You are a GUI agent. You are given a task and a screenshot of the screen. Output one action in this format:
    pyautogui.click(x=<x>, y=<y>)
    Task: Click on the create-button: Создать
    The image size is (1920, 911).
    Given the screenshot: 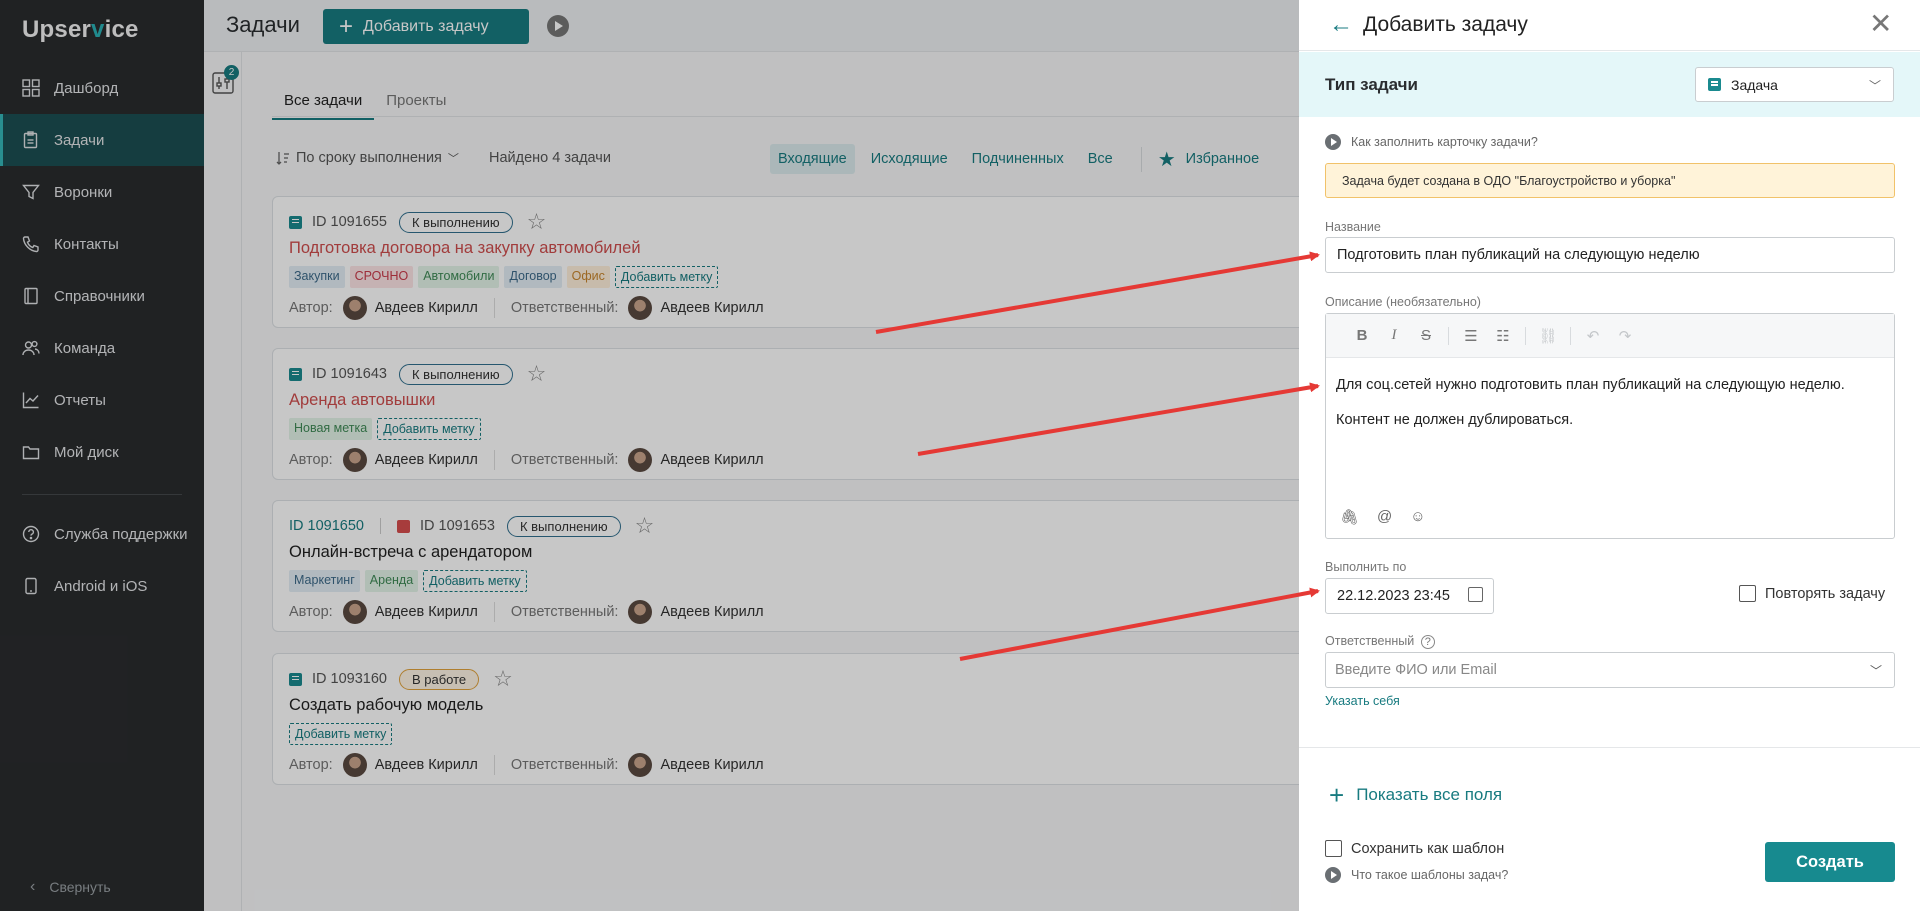 What is the action you would take?
    pyautogui.click(x=1830, y=862)
    